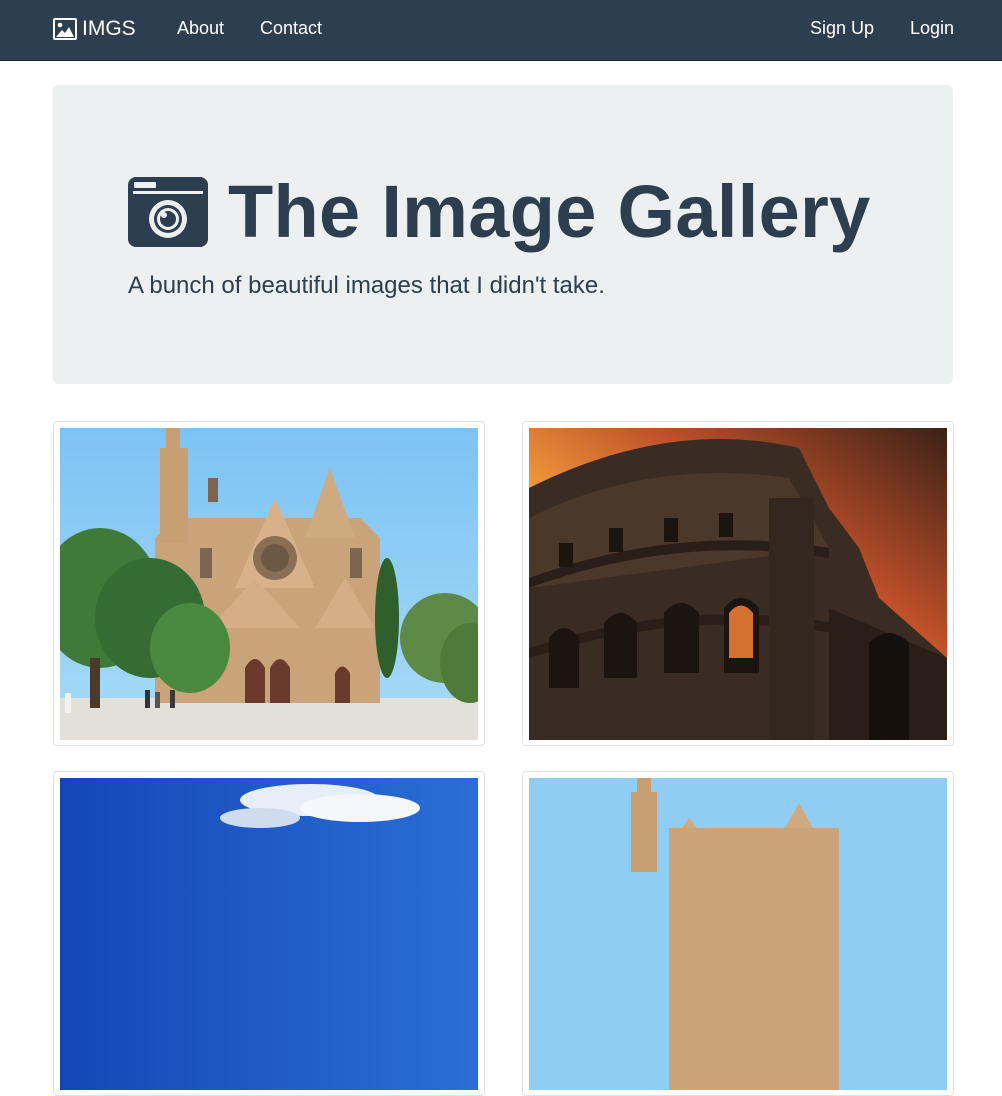 Image resolution: width=1002 pixels, height=1096 pixels. Describe the element at coordinates (200, 28) in the screenshot. I see `nav-about-link: About` at that location.